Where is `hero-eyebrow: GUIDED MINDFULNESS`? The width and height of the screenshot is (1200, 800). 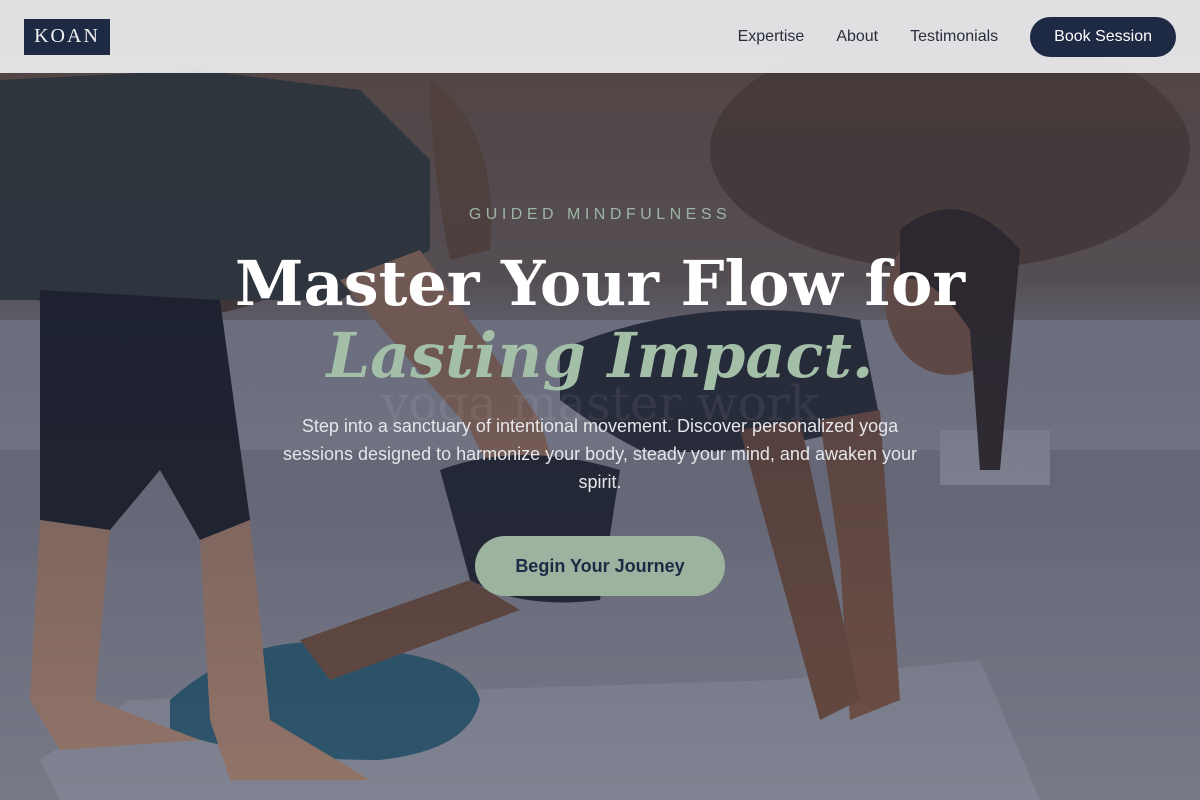
hero-eyebrow: GUIDED MINDFULNESS is located at coordinates (600, 214).